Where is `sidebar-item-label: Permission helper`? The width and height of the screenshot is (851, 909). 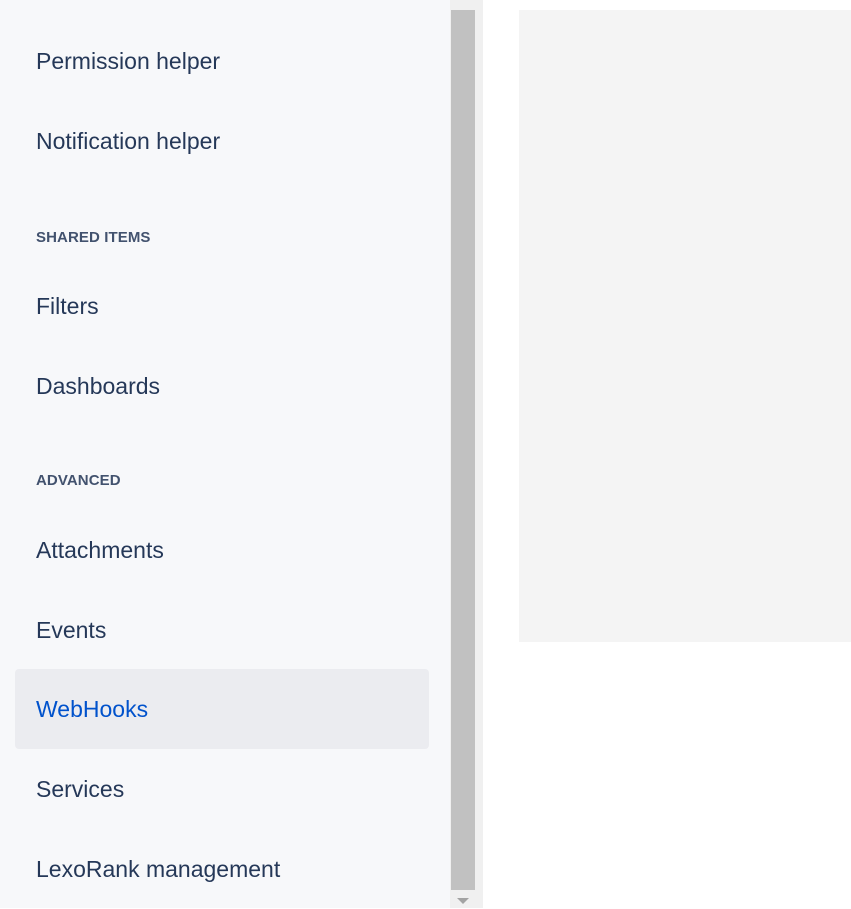 sidebar-item-label: Permission helper is located at coordinates (128, 60).